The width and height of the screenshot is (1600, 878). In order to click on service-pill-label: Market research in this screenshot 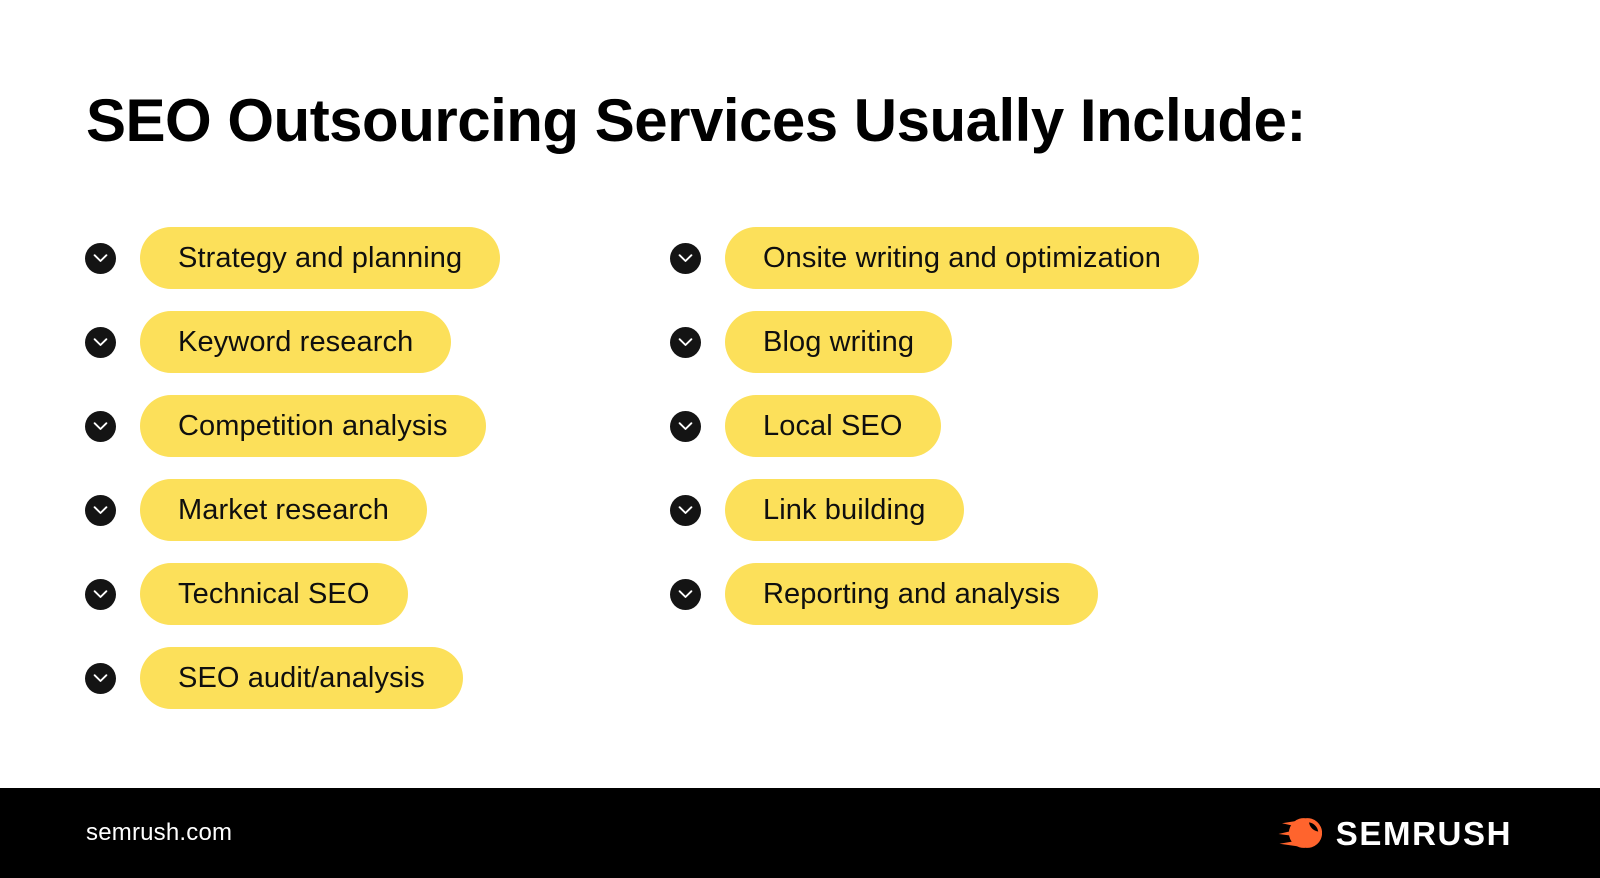, I will do `click(284, 509)`.